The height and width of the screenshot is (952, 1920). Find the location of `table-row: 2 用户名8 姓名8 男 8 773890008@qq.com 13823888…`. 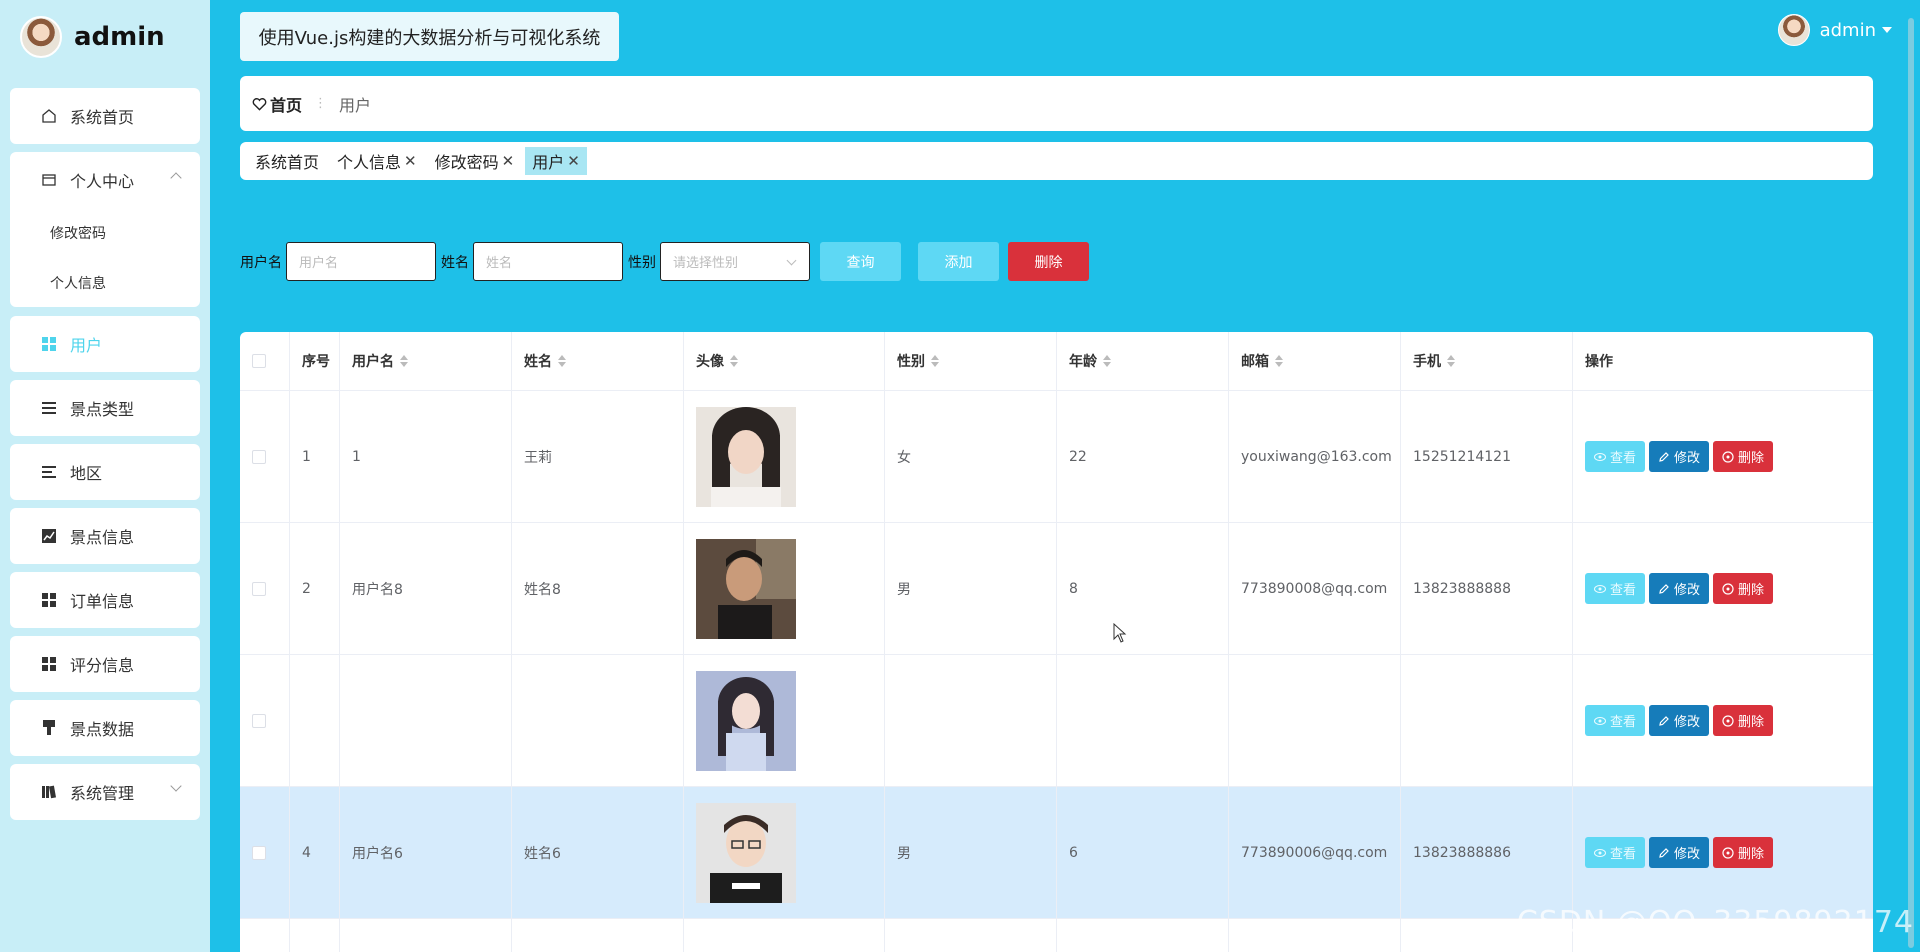

table-row: 2 用户名8 姓名8 男 8 773890008@qq.com 13823888… is located at coordinates (1056, 589).